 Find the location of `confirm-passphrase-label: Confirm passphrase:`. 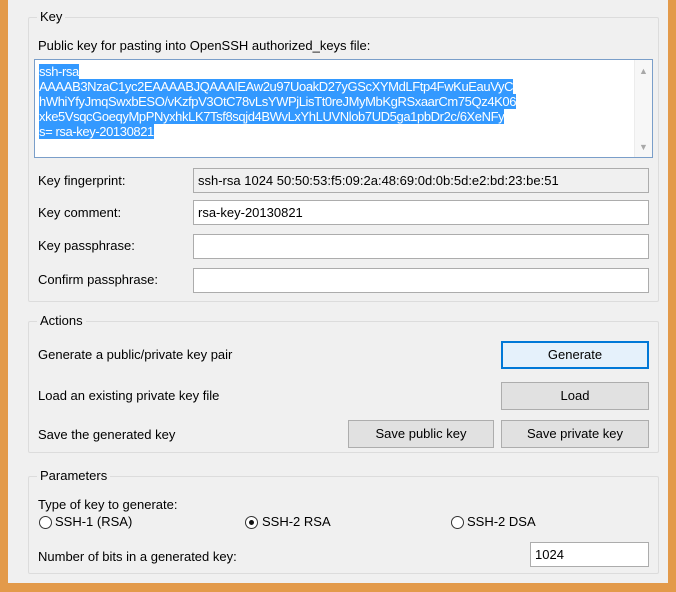

confirm-passphrase-label: Confirm passphrase: is located at coordinates (98, 279).